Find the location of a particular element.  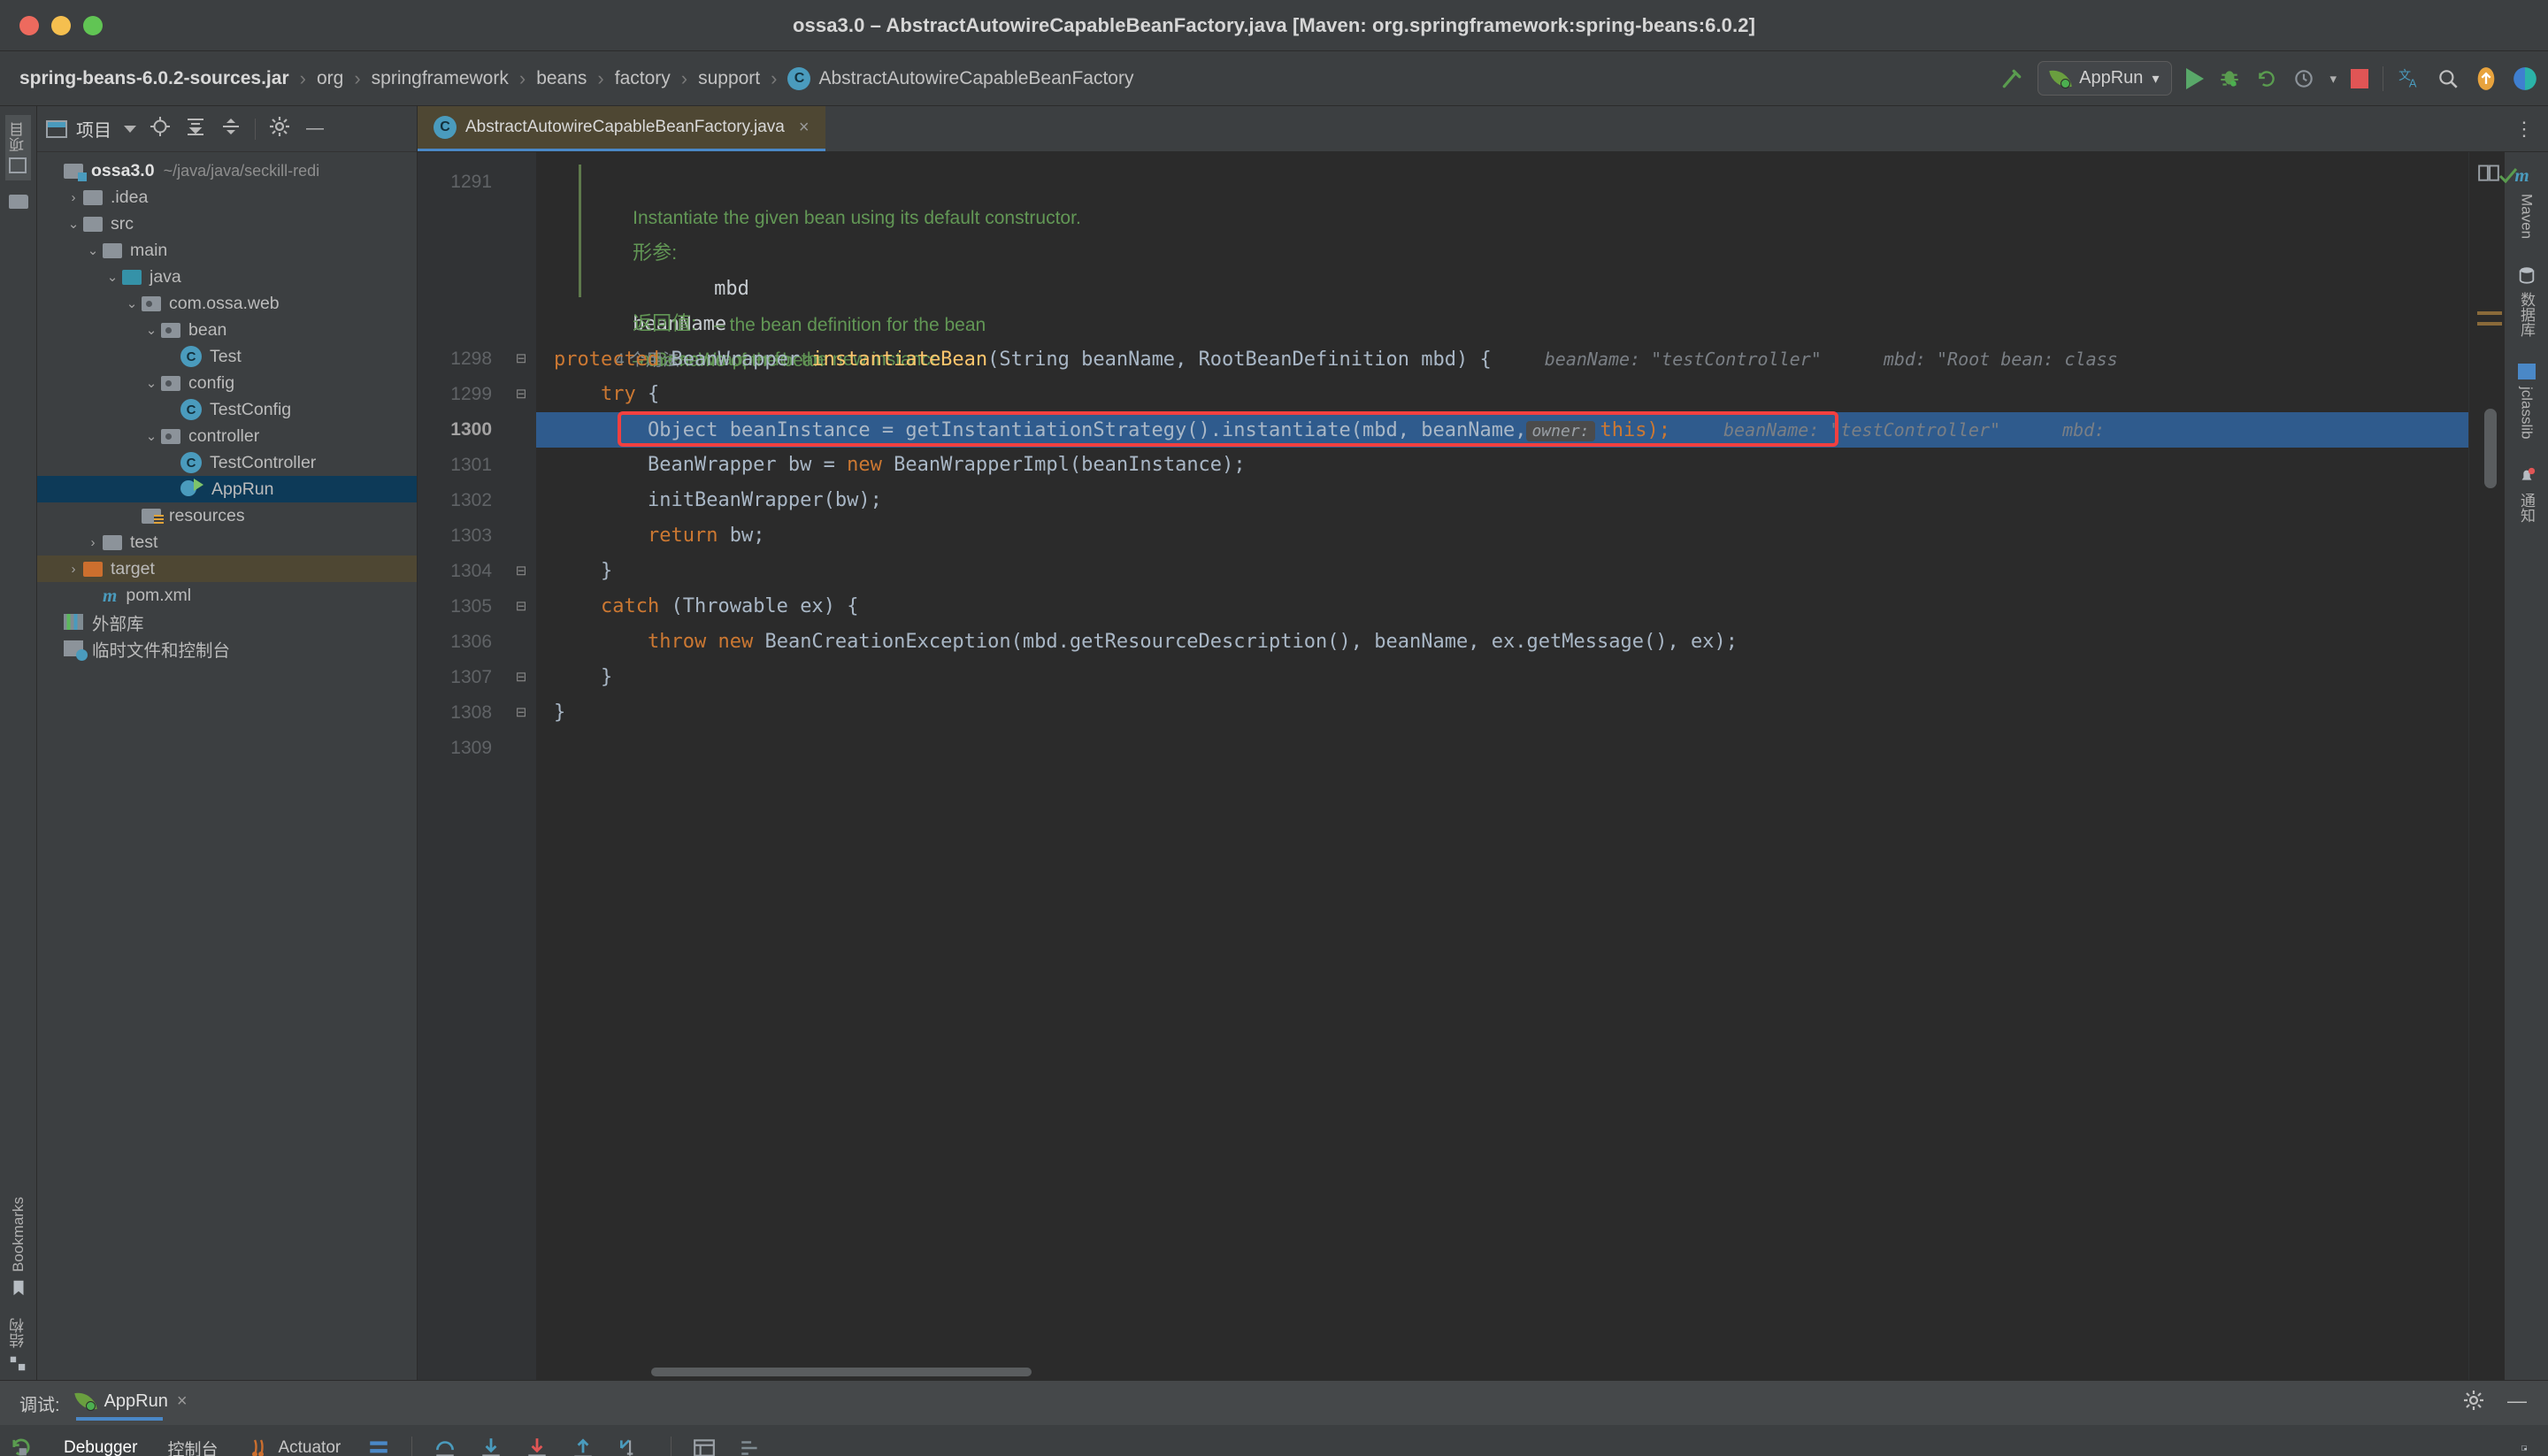

chevron-down-icon: ▾ is located at coordinates (2333, 79).